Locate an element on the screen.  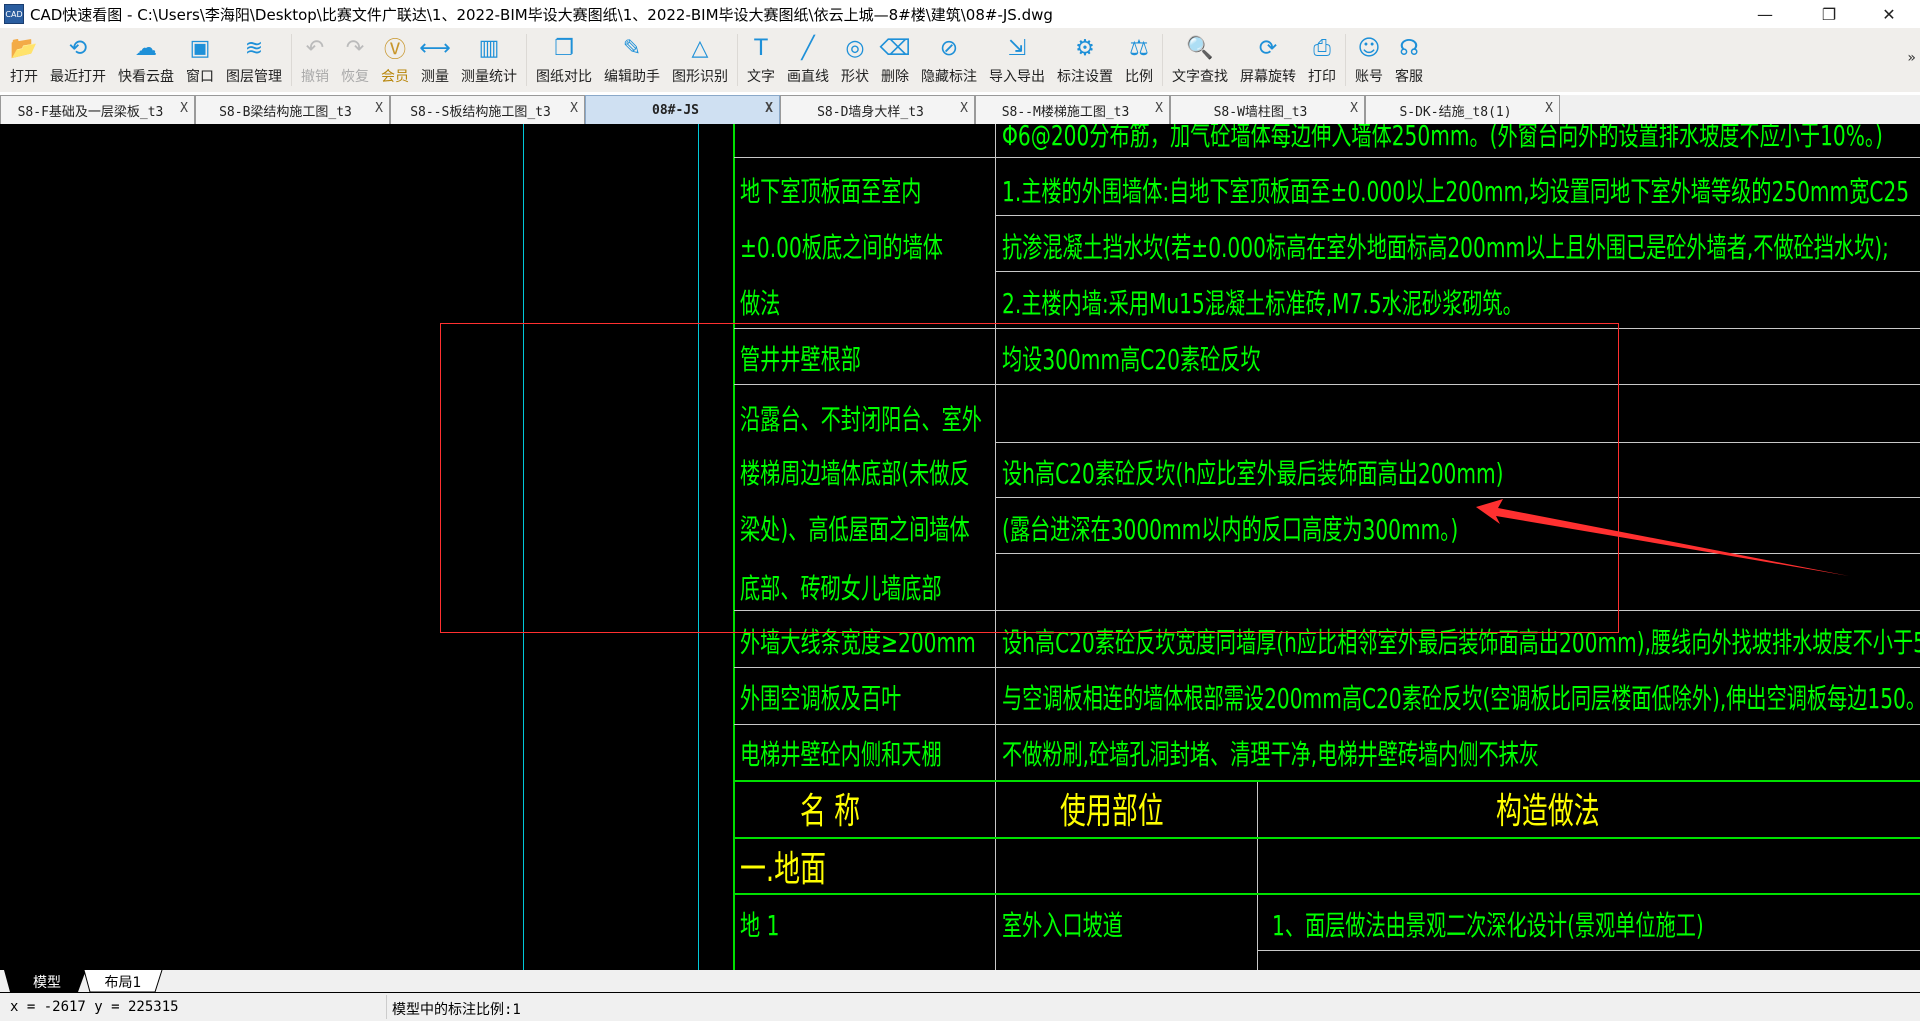
rotate-screen-icon: ⟳ is located at coordinates (1268, 48).